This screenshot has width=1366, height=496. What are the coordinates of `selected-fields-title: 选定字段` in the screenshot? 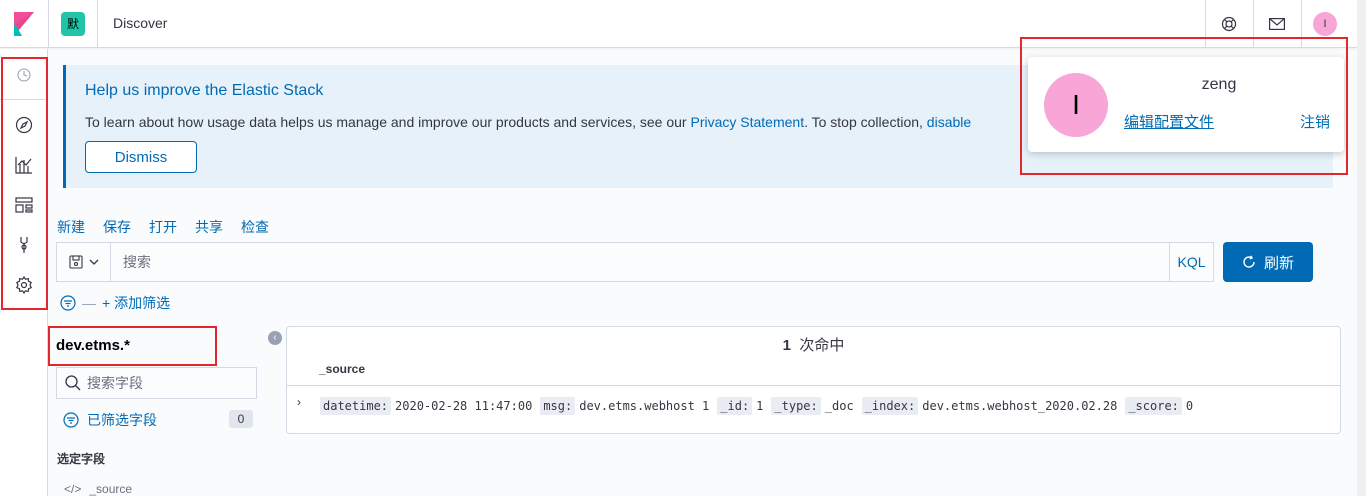 It's located at (81, 459).